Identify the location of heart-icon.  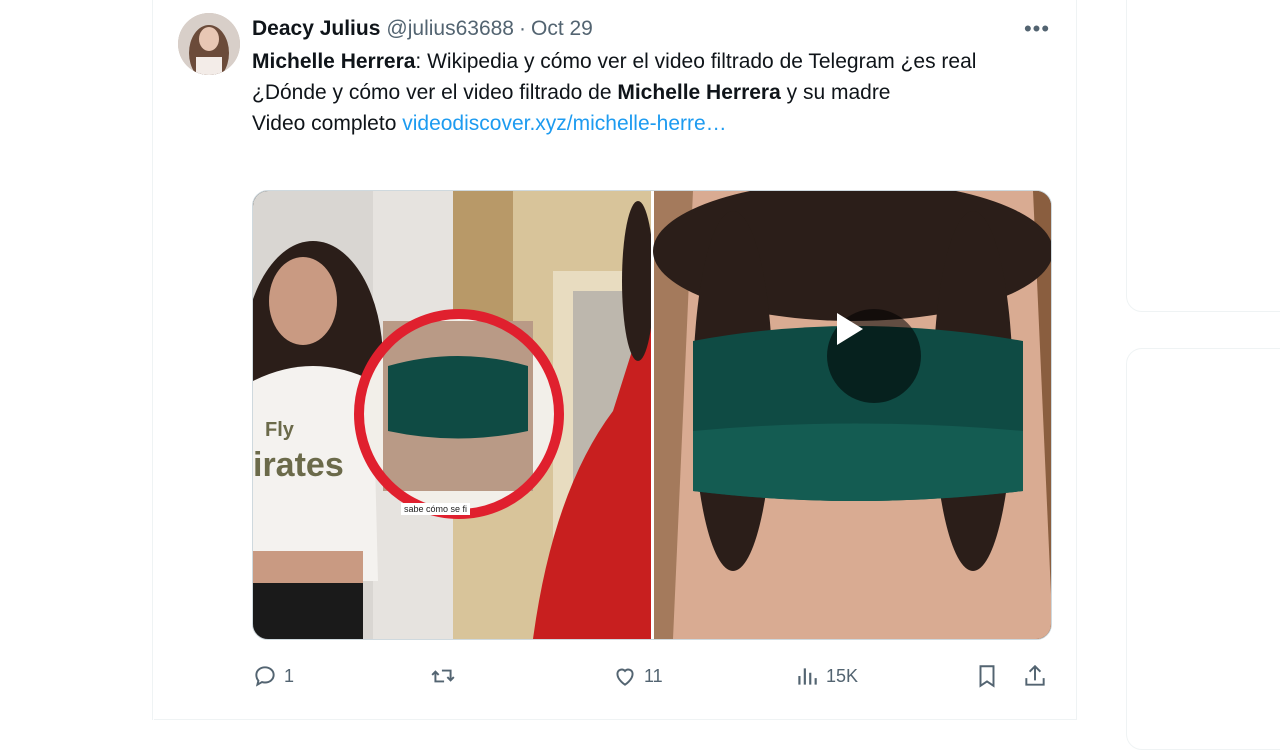
(625, 677).